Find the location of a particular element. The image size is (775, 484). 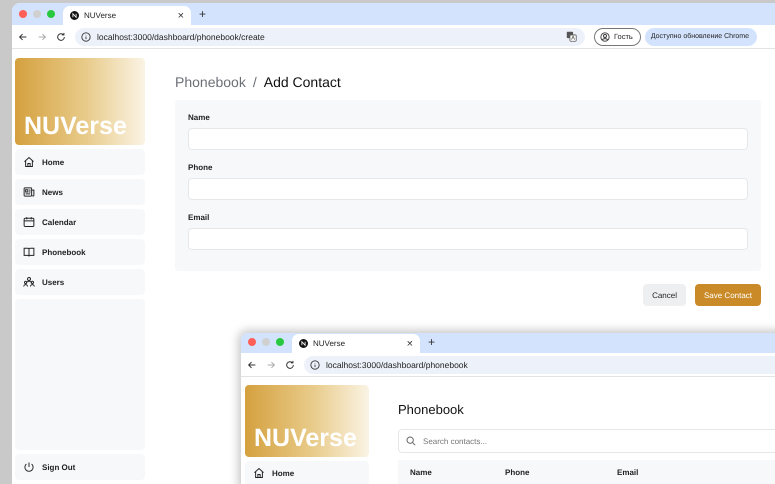

person-icon is located at coordinates (605, 37).